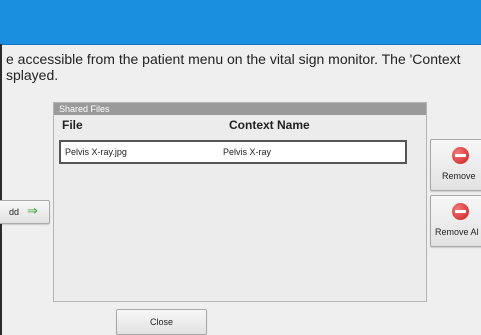  Describe the element at coordinates (457, 232) in the screenshot. I see `remove-all-button-label: Remove Al` at that location.